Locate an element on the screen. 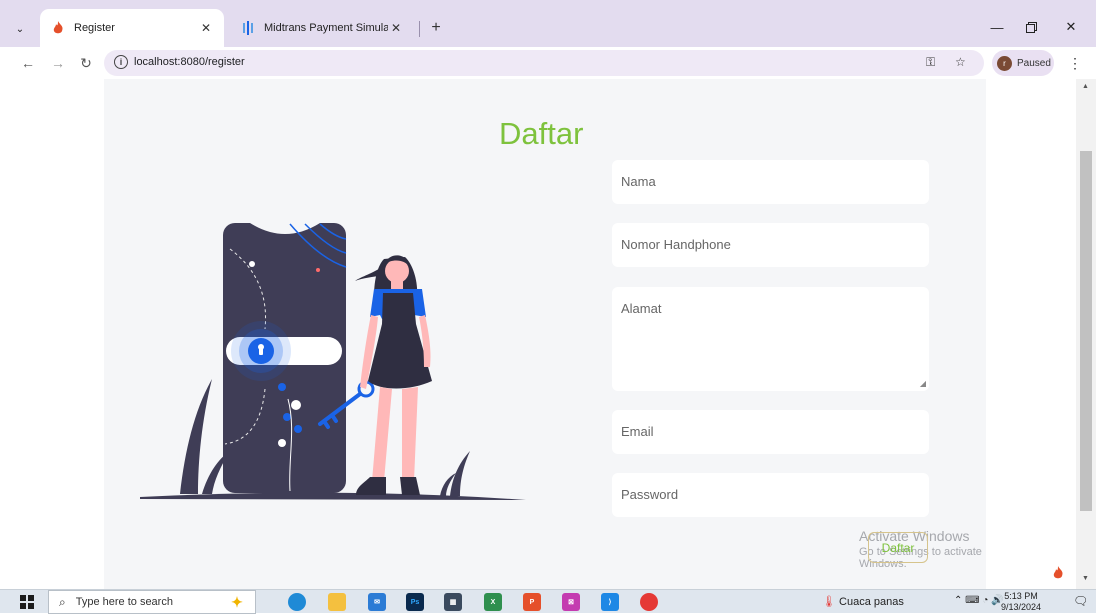 The height and width of the screenshot is (614, 1096). profile-button: r Paused is located at coordinates (1023, 63).